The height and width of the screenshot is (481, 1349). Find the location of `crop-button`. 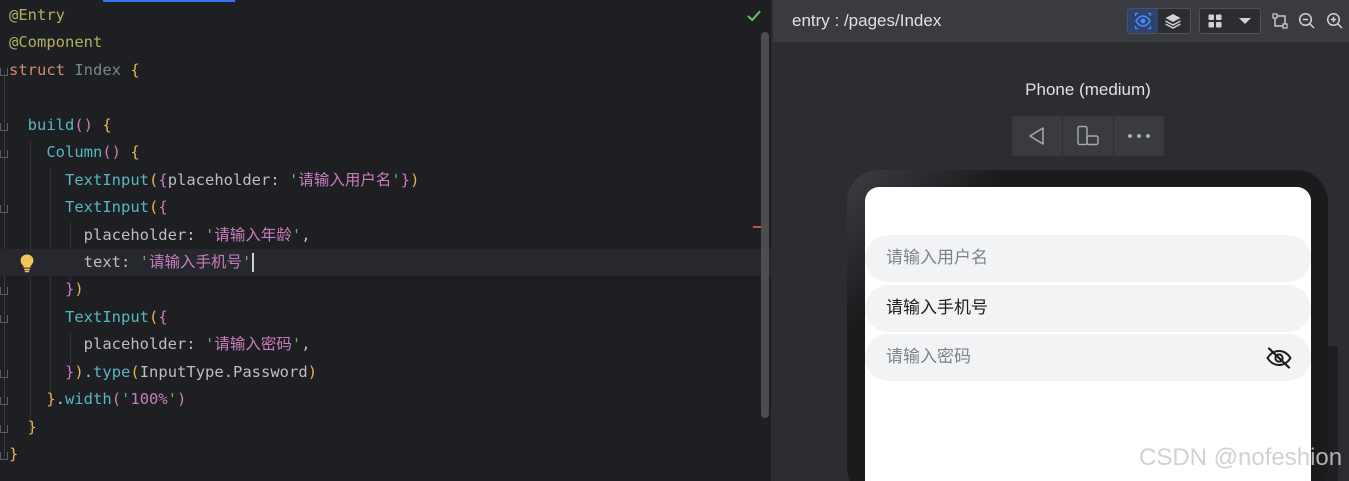

crop-button is located at coordinates (1280, 21).